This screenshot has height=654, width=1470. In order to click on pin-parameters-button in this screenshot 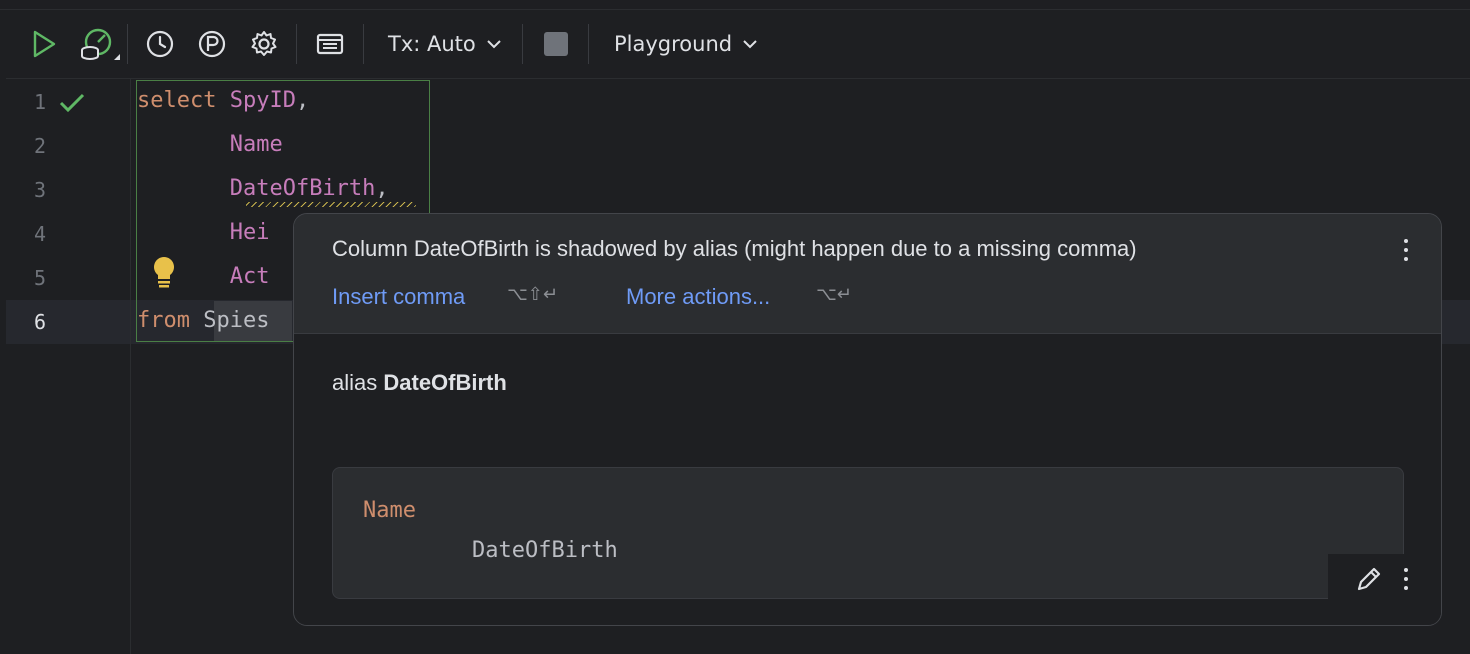, I will do `click(212, 44)`.